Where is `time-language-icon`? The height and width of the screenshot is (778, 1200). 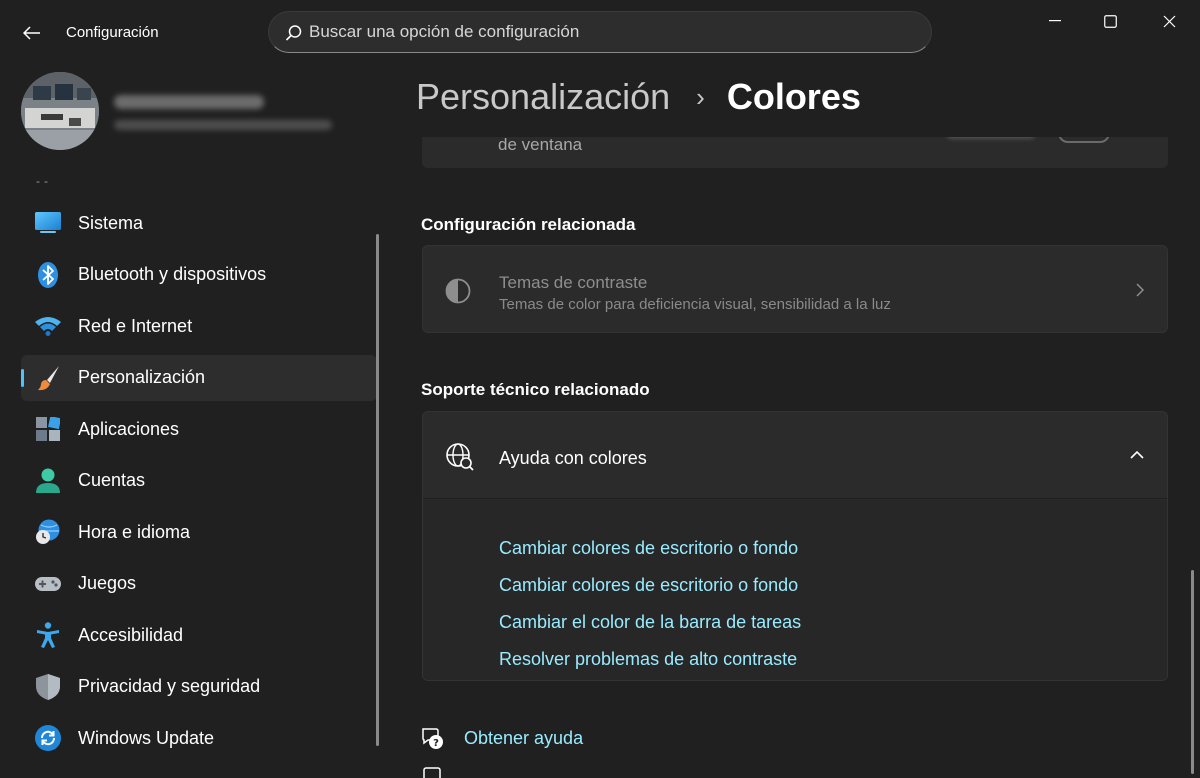 time-language-icon is located at coordinates (48, 532).